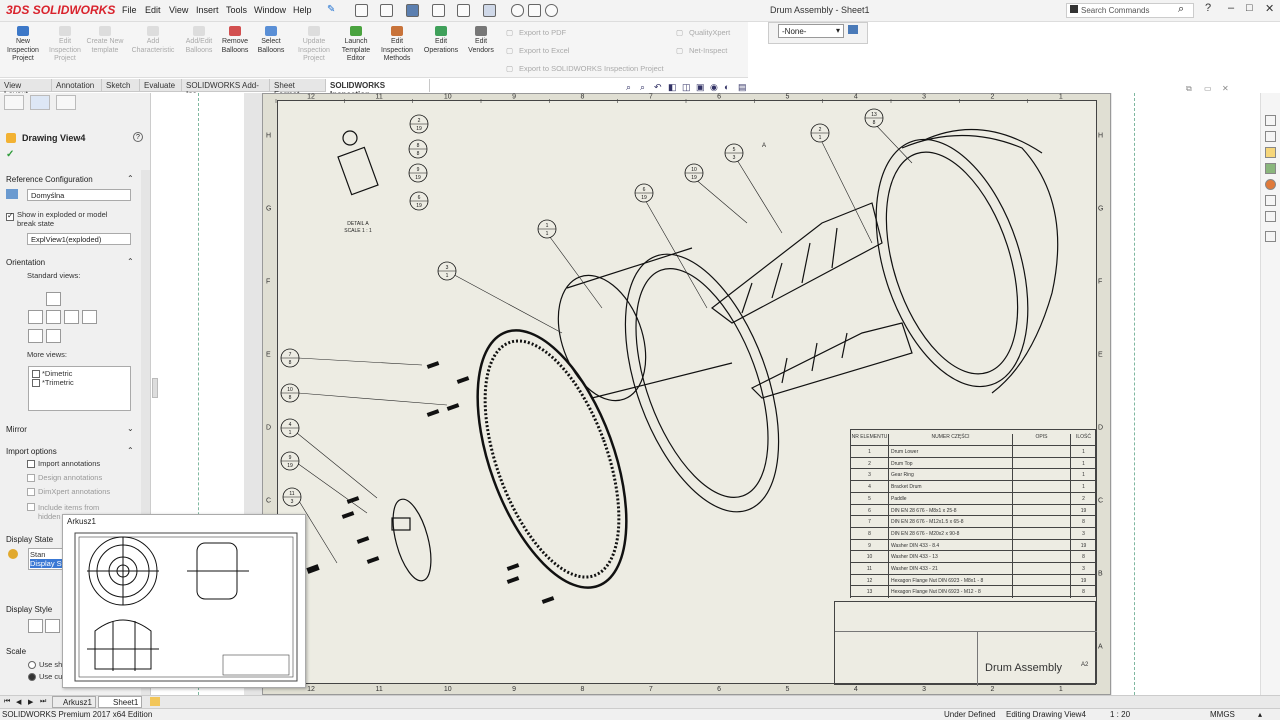  Describe the element at coordinates (65, 45) in the screenshot. I see `edit-inspection-project-button: Edit Inspection Project` at that location.